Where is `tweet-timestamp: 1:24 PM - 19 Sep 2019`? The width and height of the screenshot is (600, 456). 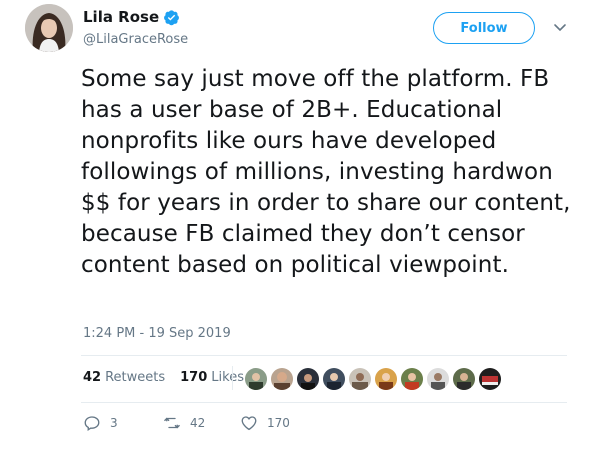
tweet-timestamp: 1:24 PM - 19 Sep 2019 is located at coordinates (157, 333).